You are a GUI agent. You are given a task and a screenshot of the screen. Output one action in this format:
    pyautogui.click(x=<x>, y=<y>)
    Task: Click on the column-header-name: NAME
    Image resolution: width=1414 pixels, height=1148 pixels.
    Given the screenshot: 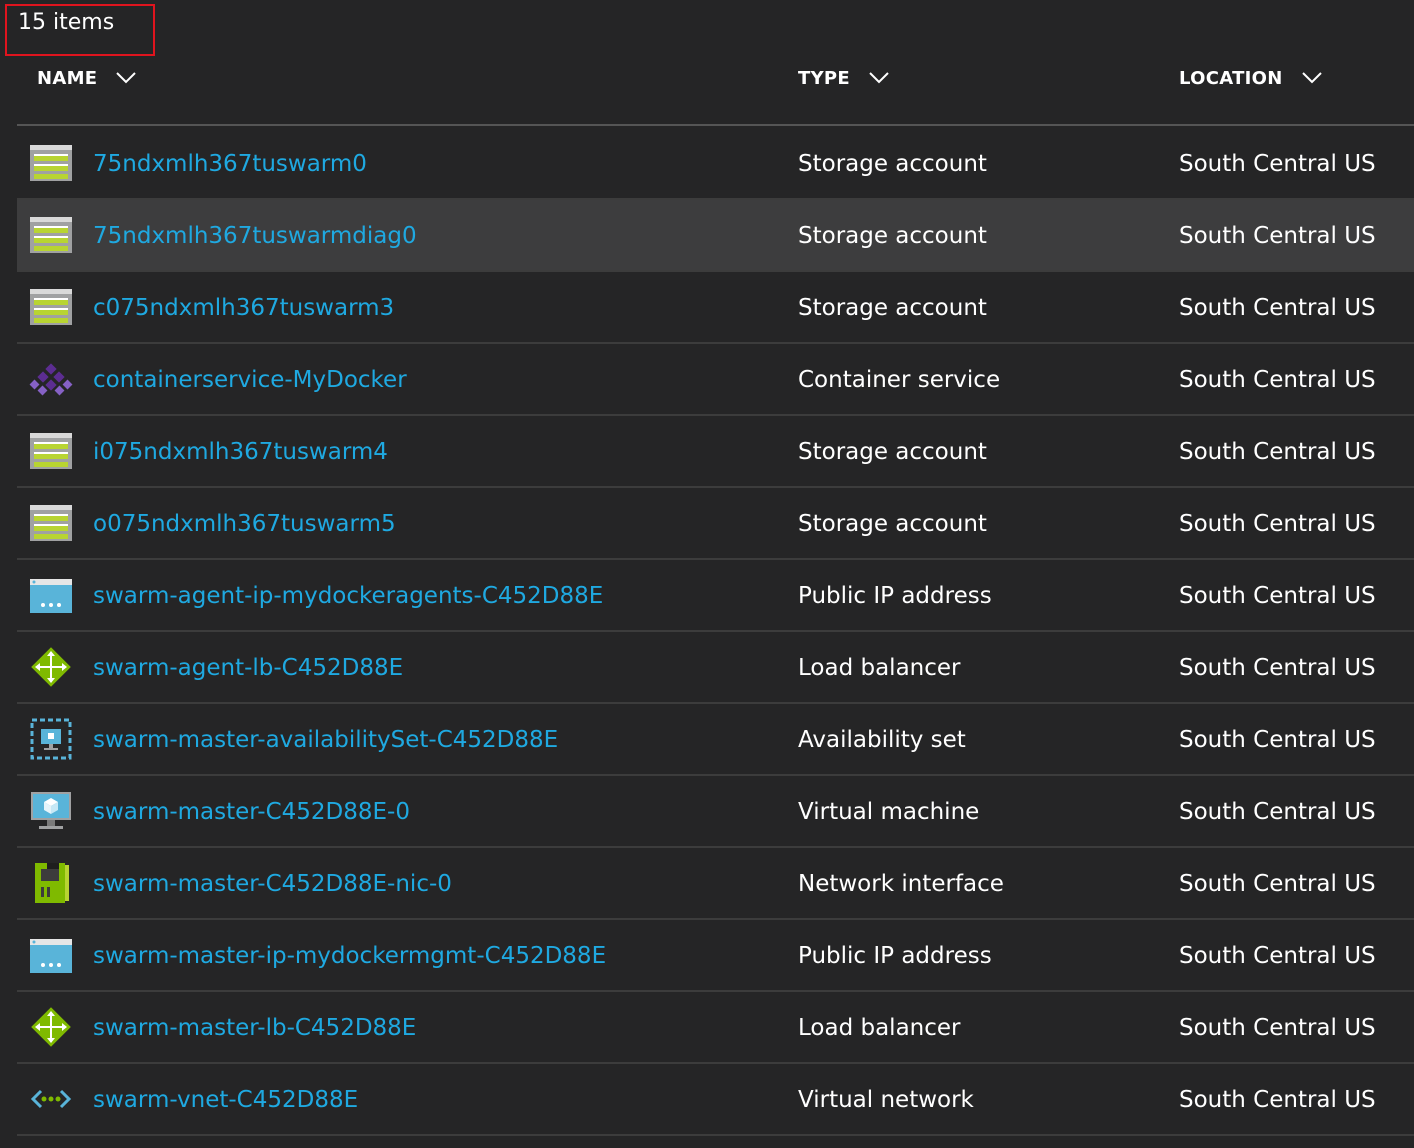 What is the action you would take?
    pyautogui.click(x=87, y=78)
    